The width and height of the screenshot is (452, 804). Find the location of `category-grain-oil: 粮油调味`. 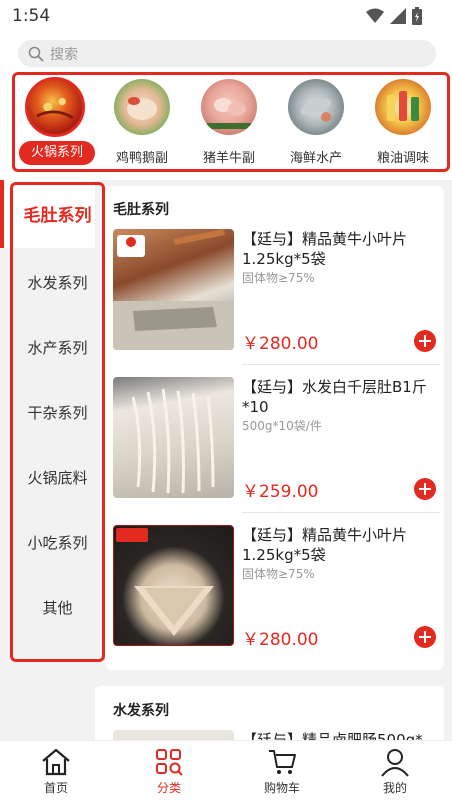

category-grain-oil: 粮油调味 is located at coordinates (403, 123).